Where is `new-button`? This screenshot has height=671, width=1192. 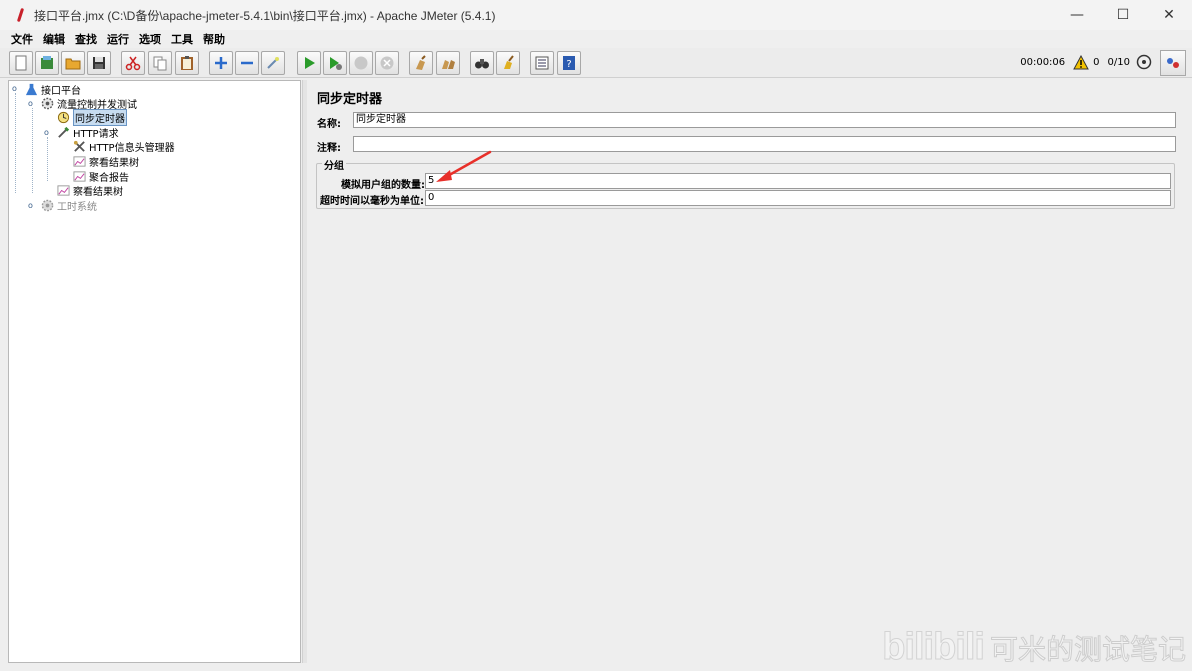
new-button is located at coordinates (21, 63).